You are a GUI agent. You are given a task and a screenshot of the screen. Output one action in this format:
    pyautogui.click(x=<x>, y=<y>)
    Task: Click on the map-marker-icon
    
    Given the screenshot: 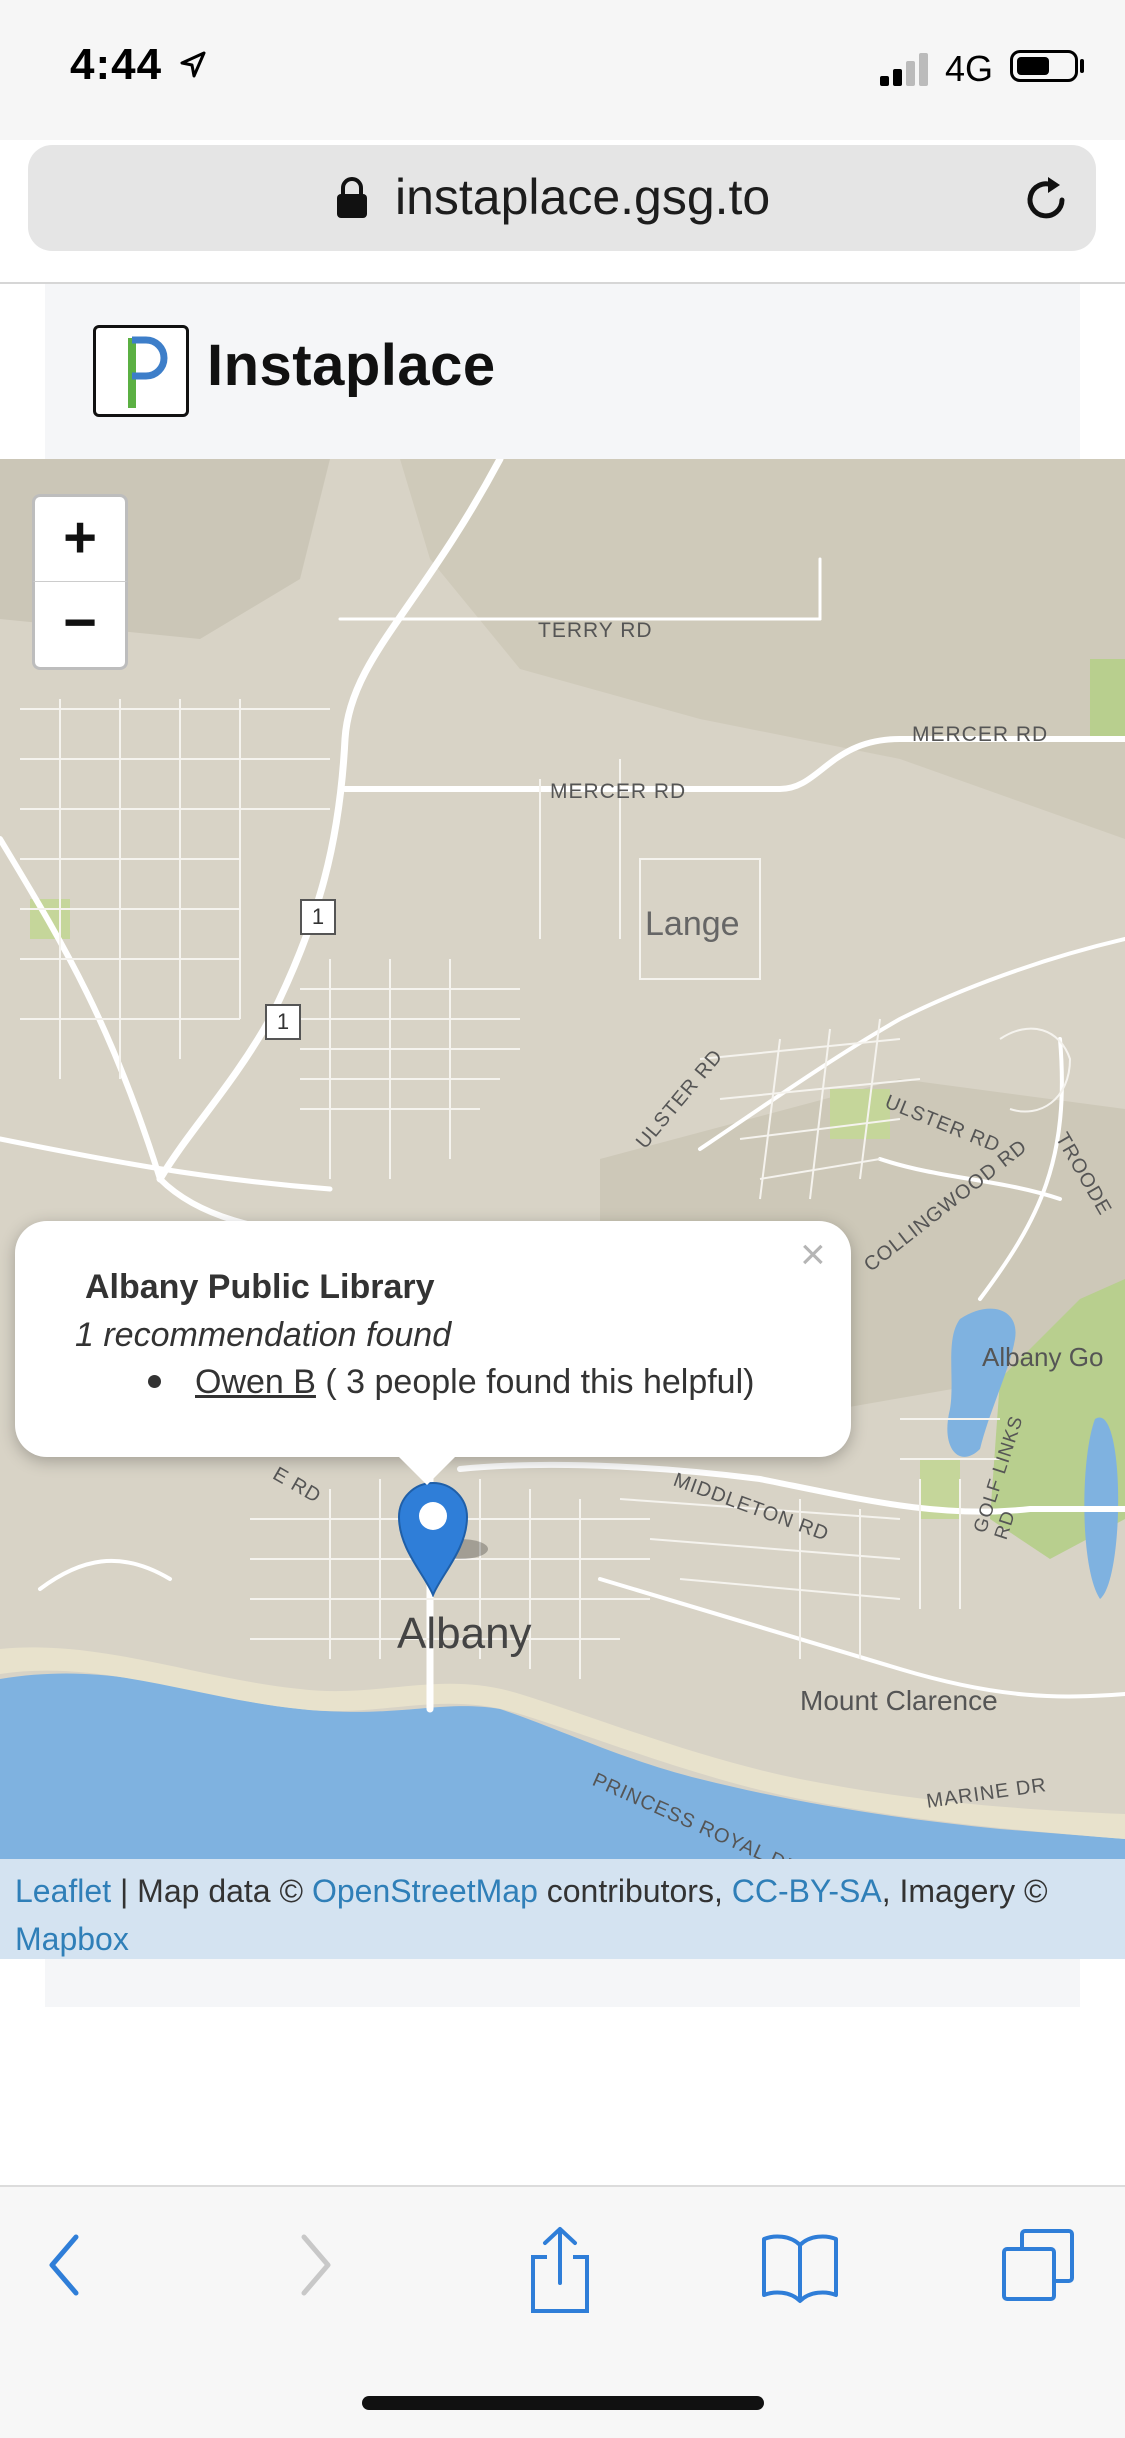 What is the action you would take?
    pyautogui.click(x=433, y=1538)
    